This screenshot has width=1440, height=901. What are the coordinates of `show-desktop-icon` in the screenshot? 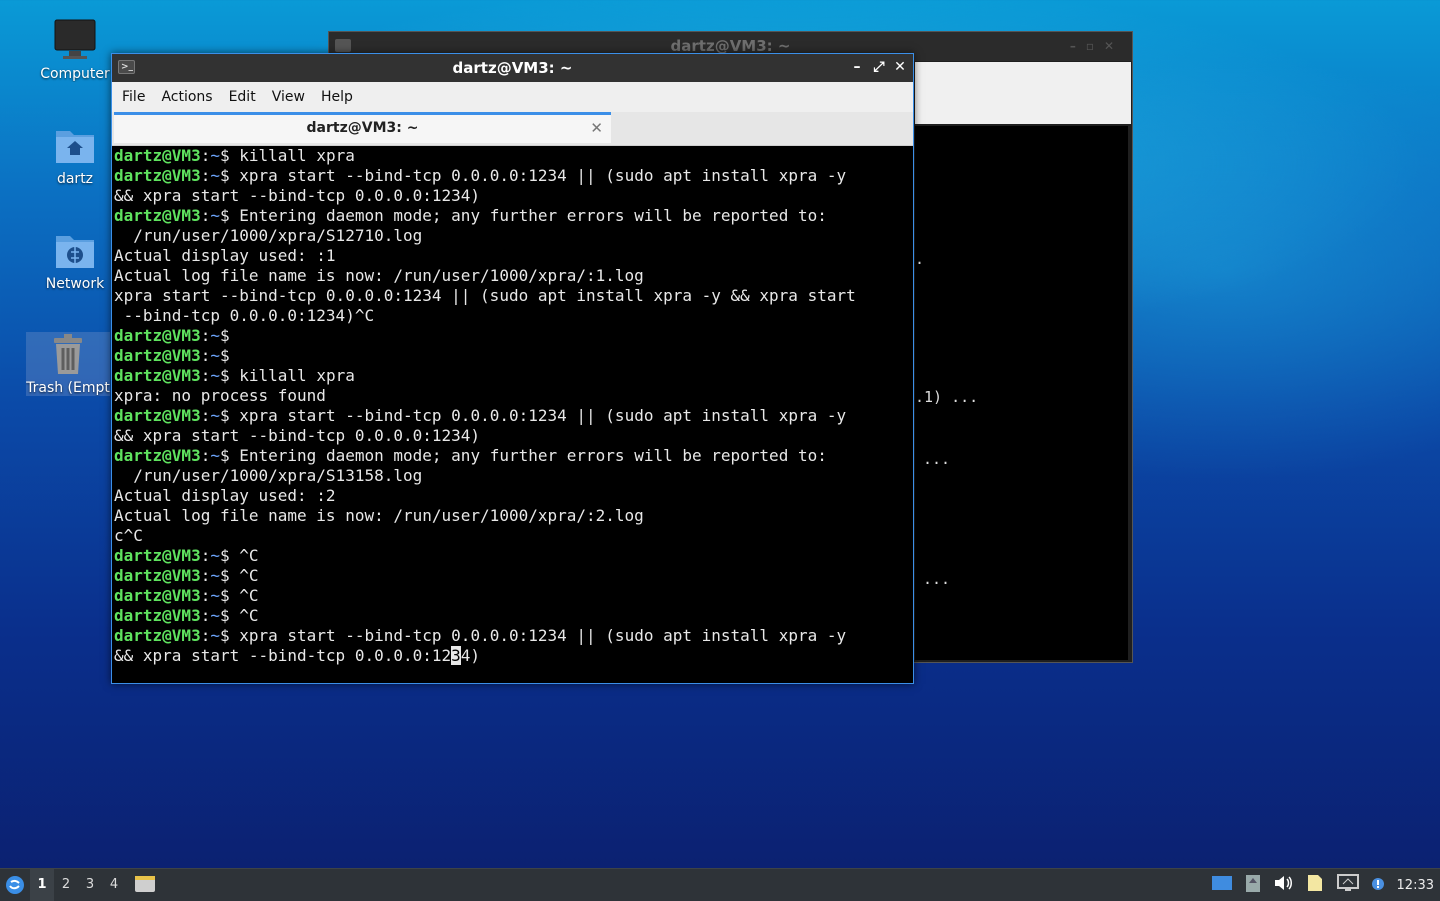 It's located at (1222, 885).